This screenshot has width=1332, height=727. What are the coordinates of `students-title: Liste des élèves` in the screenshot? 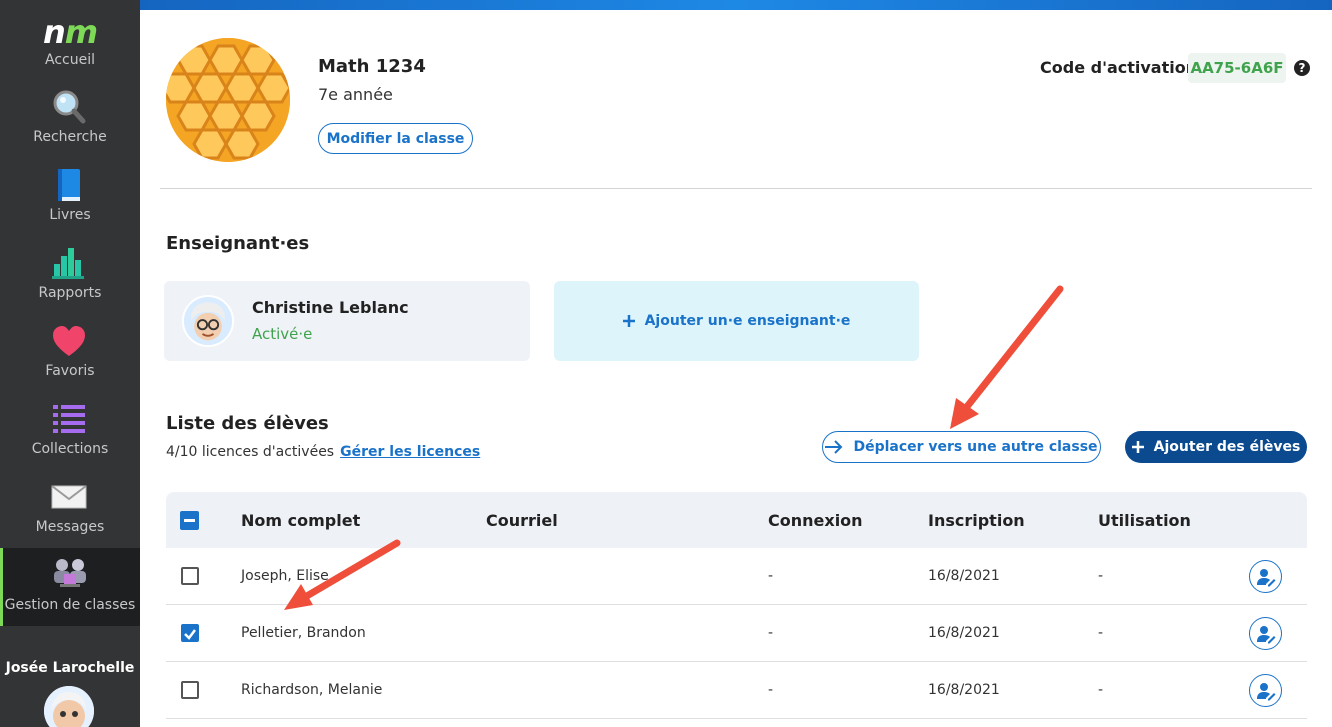 It's located at (247, 423).